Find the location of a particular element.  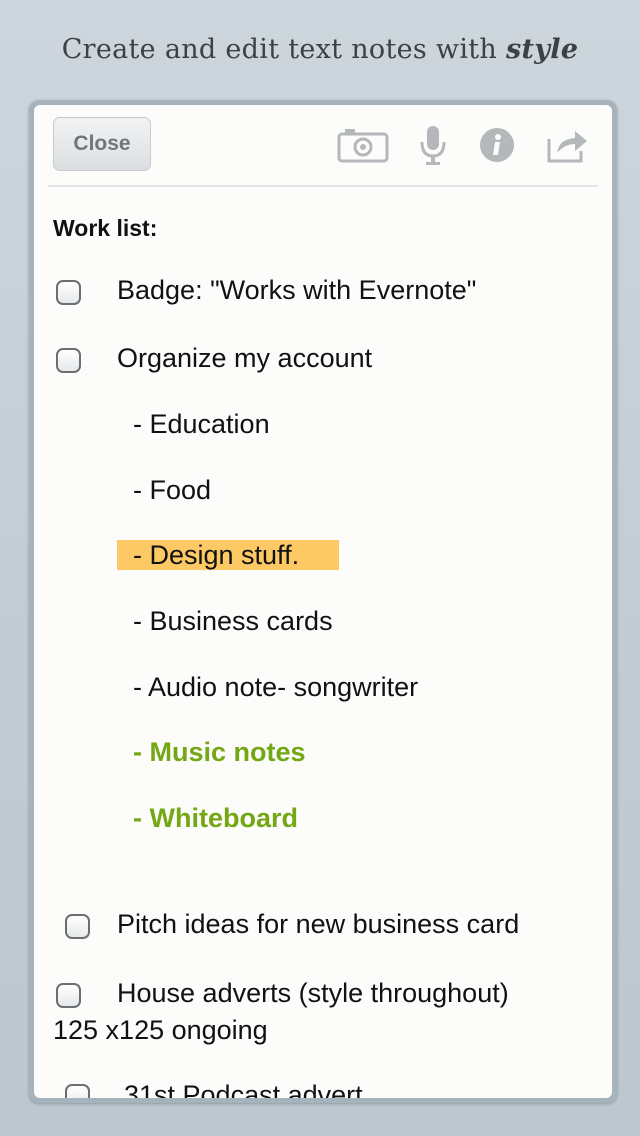

list-item-continuation: 125 x125 ongoing is located at coordinates (160, 1030).